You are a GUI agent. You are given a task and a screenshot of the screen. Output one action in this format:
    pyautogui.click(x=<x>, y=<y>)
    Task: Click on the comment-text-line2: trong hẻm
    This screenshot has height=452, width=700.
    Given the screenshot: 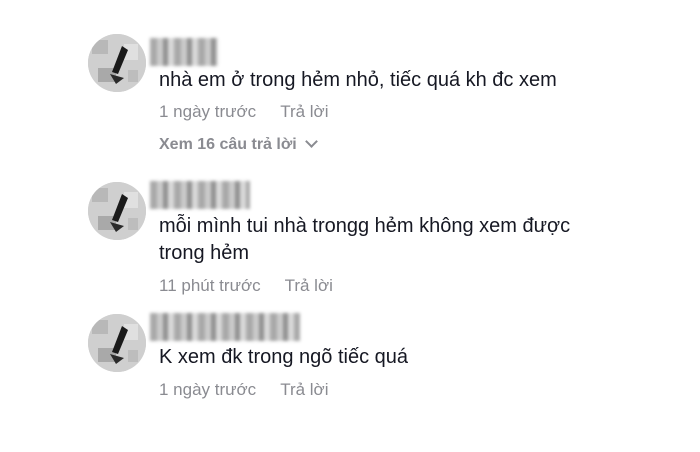 What is the action you would take?
    pyautogui.click(x=204, y=253)
    